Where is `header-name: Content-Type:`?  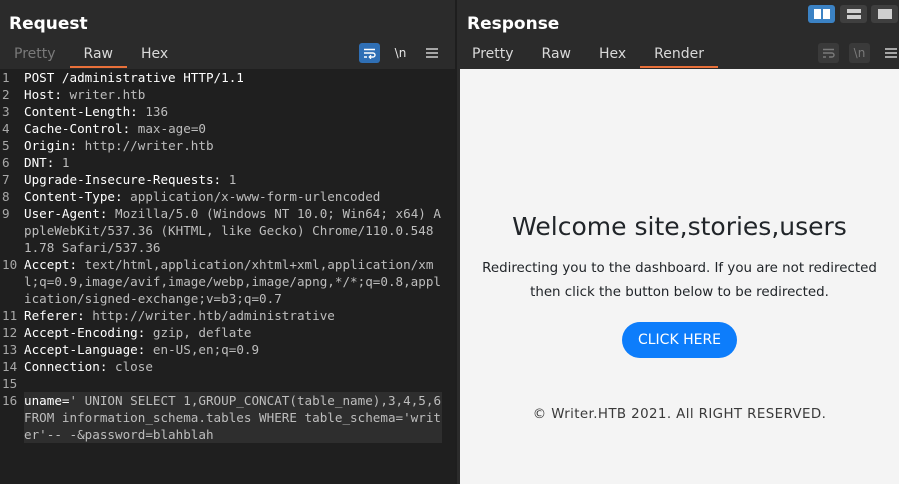 header-name: Content-Type: is located at coordinates (73, 196).